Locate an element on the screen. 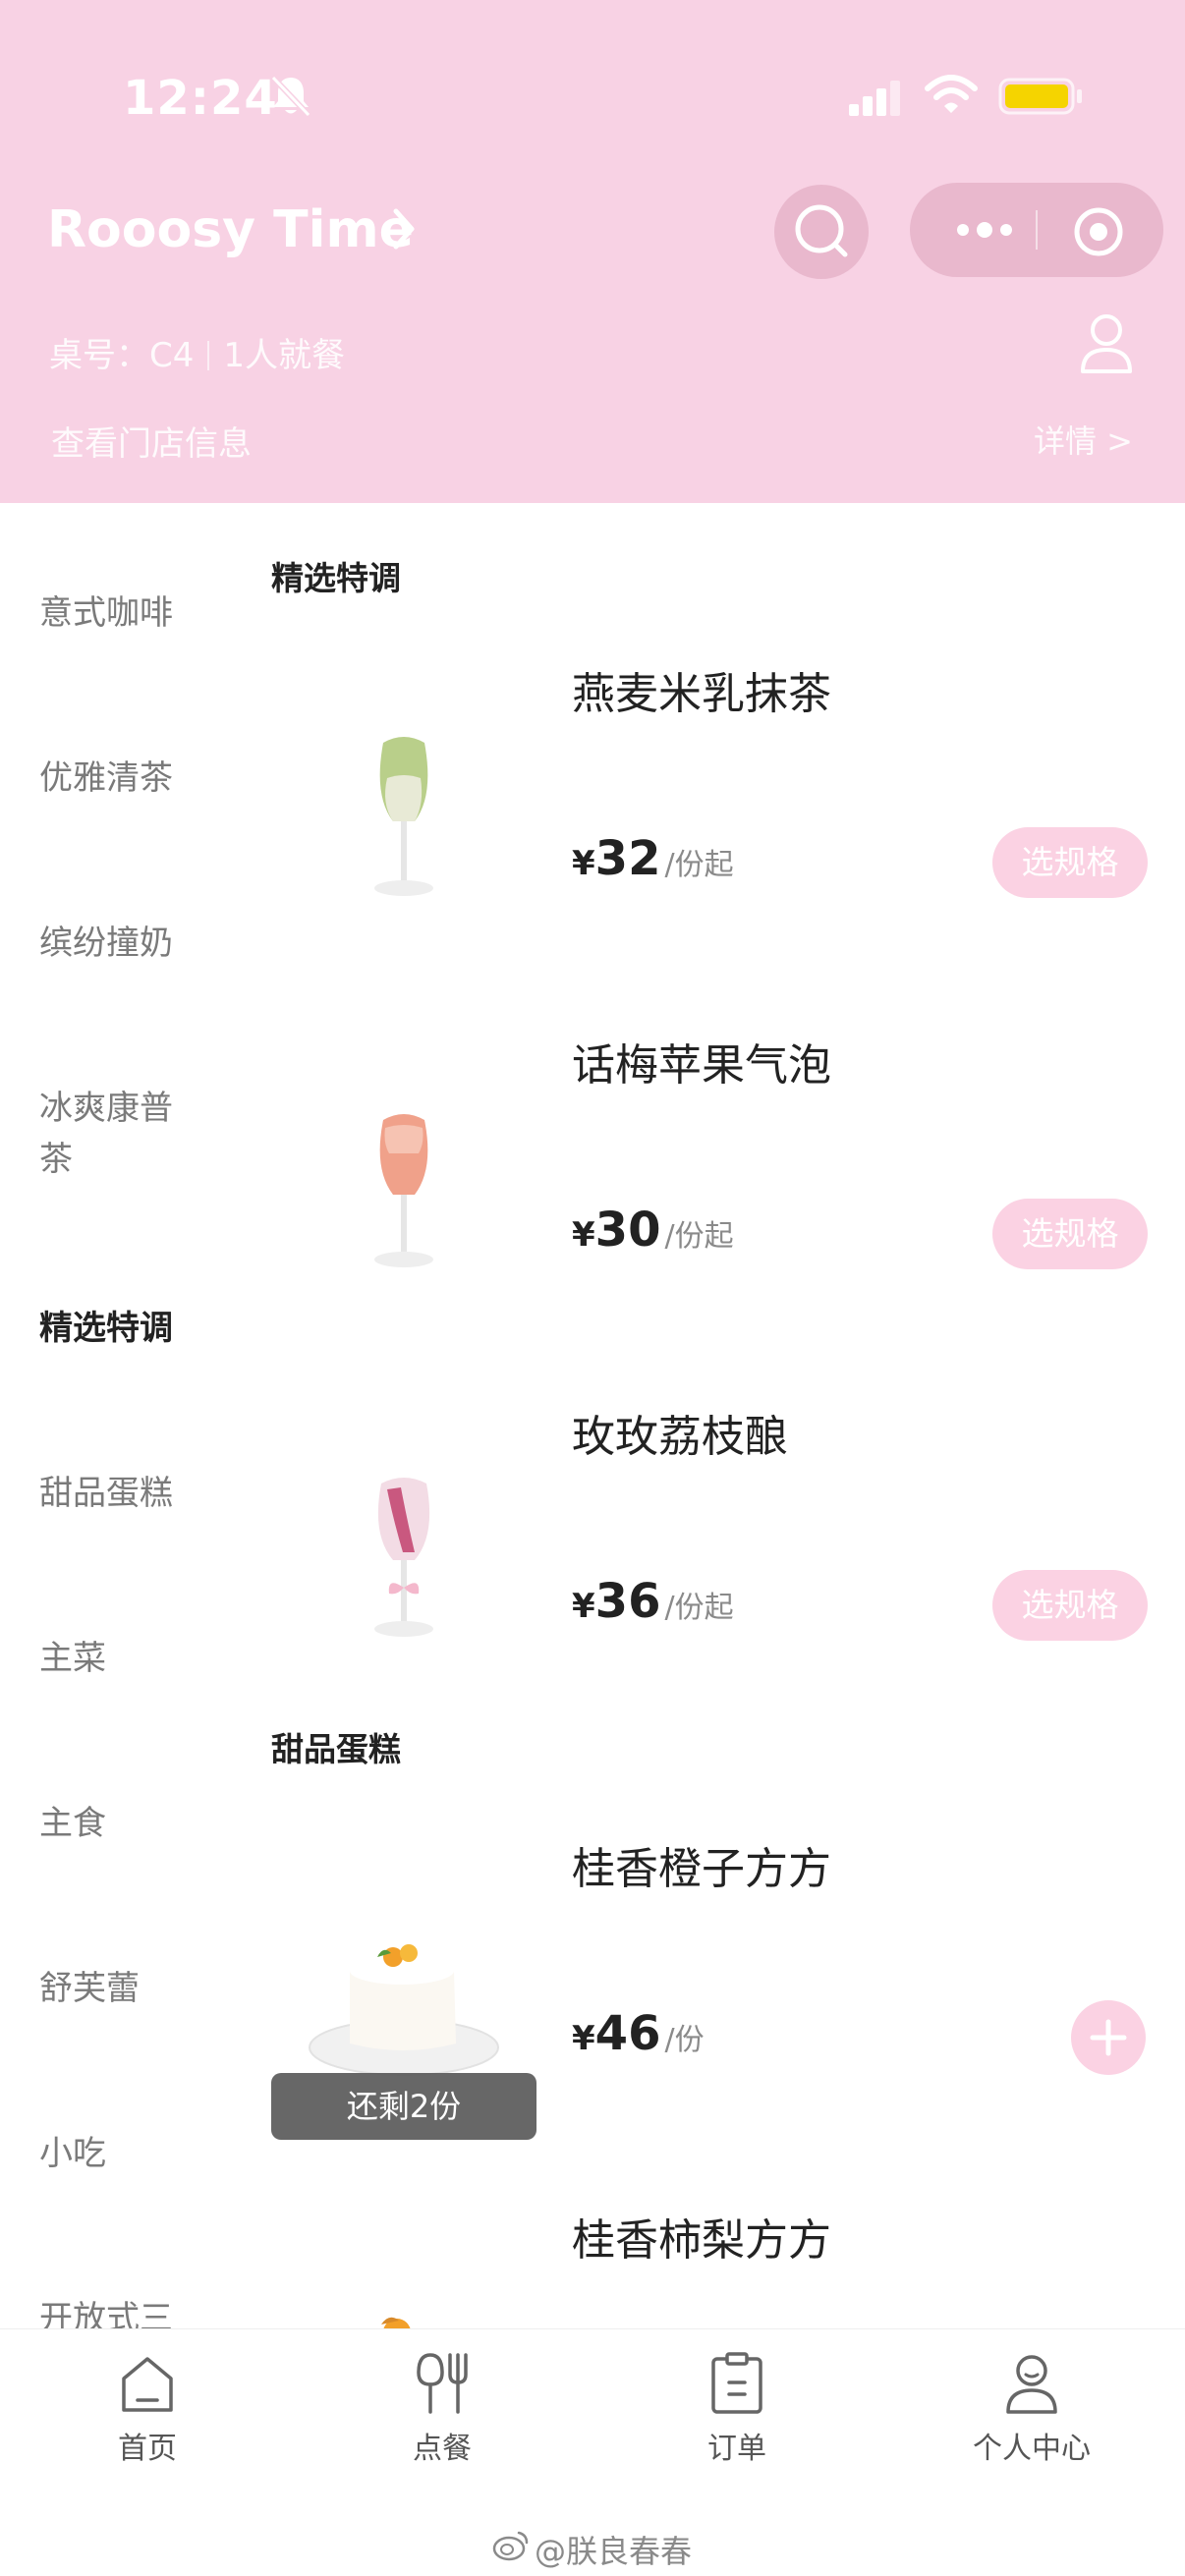 The image size is (1185, 2576). price-unit: /份 is located at coordinates (685, 2040).